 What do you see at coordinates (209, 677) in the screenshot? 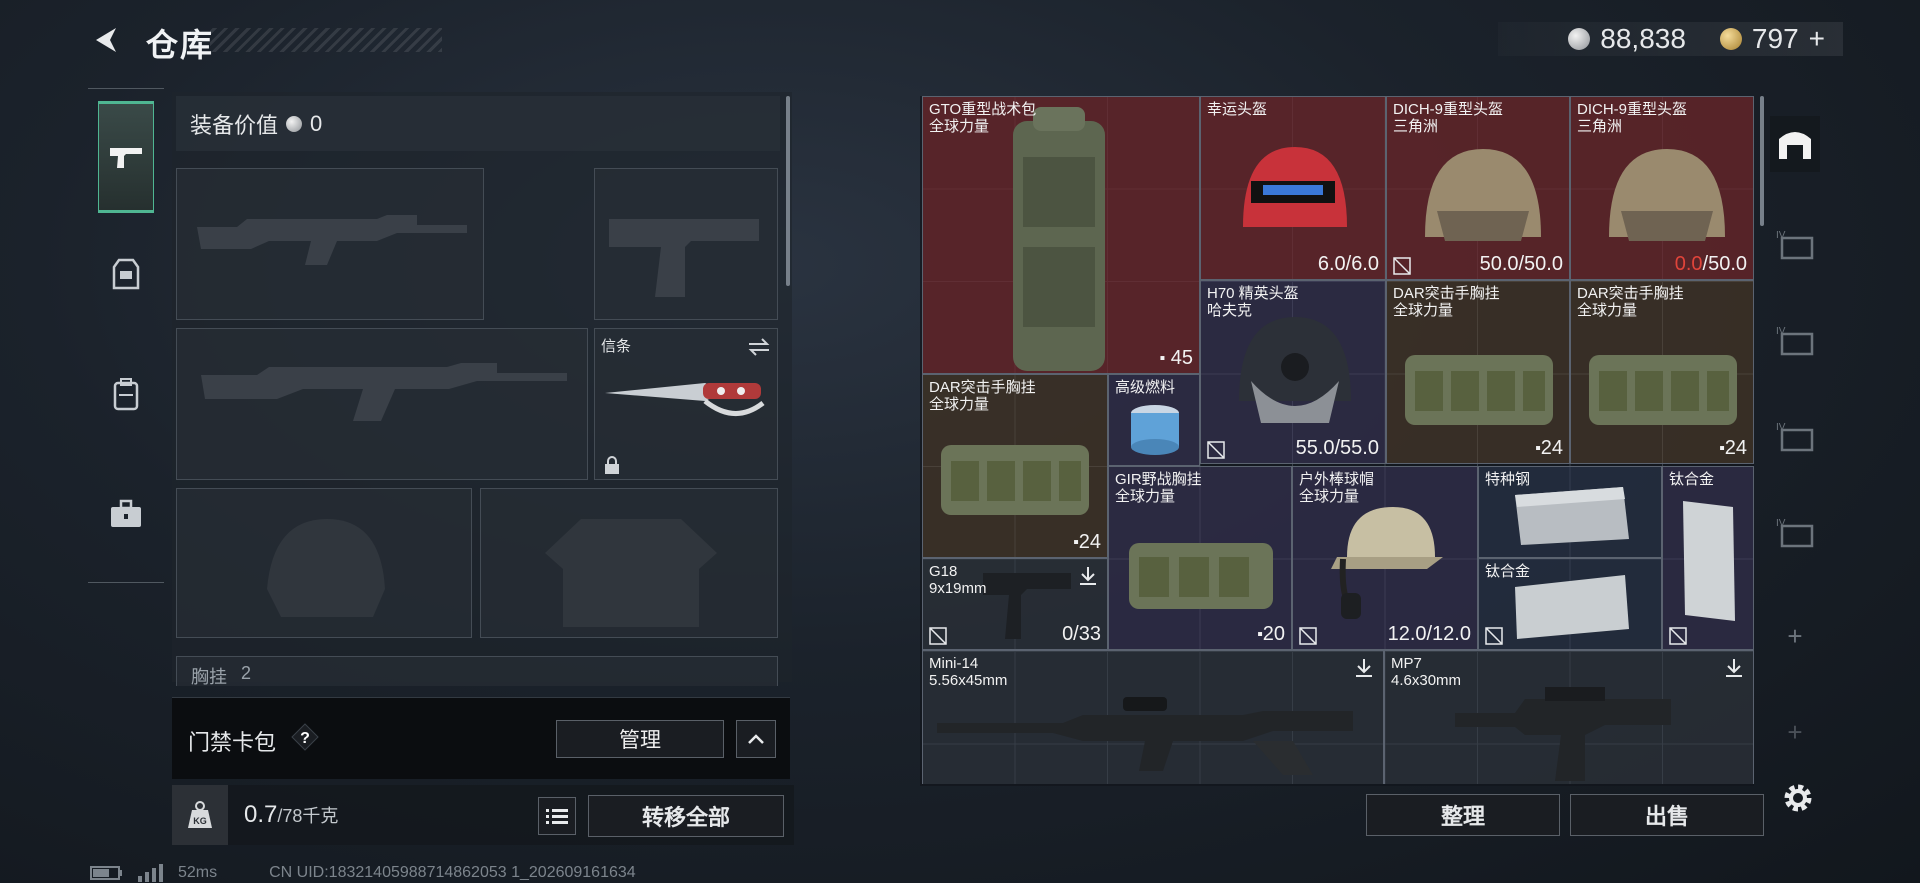
I see `chest-rig-label: 胸挂` at bounding box center [209, 677].